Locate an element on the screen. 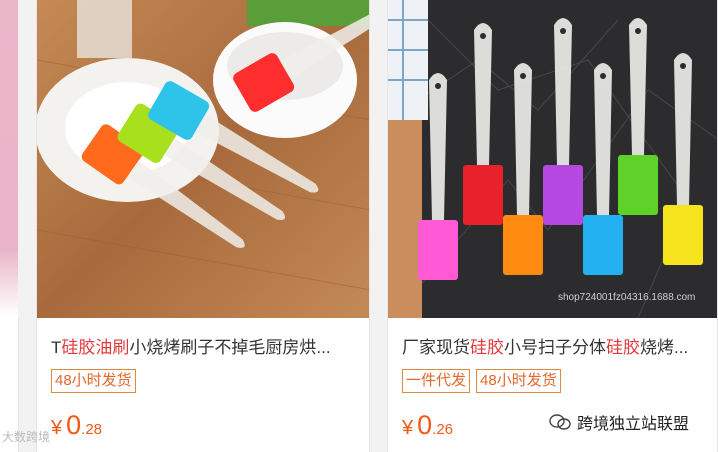  price-decimal: .28 is located at coordinates (92, 429).